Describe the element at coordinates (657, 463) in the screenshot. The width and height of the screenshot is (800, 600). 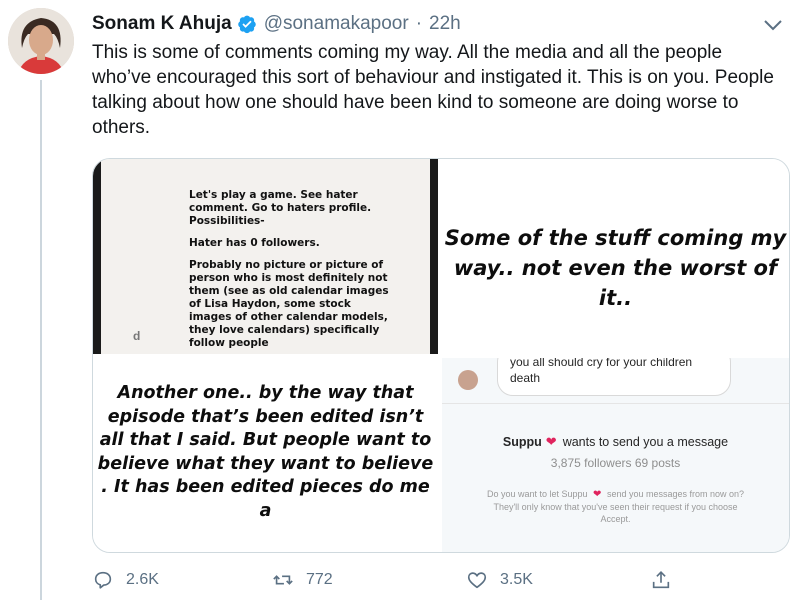
I see `post-count: 69 posts` at that location.